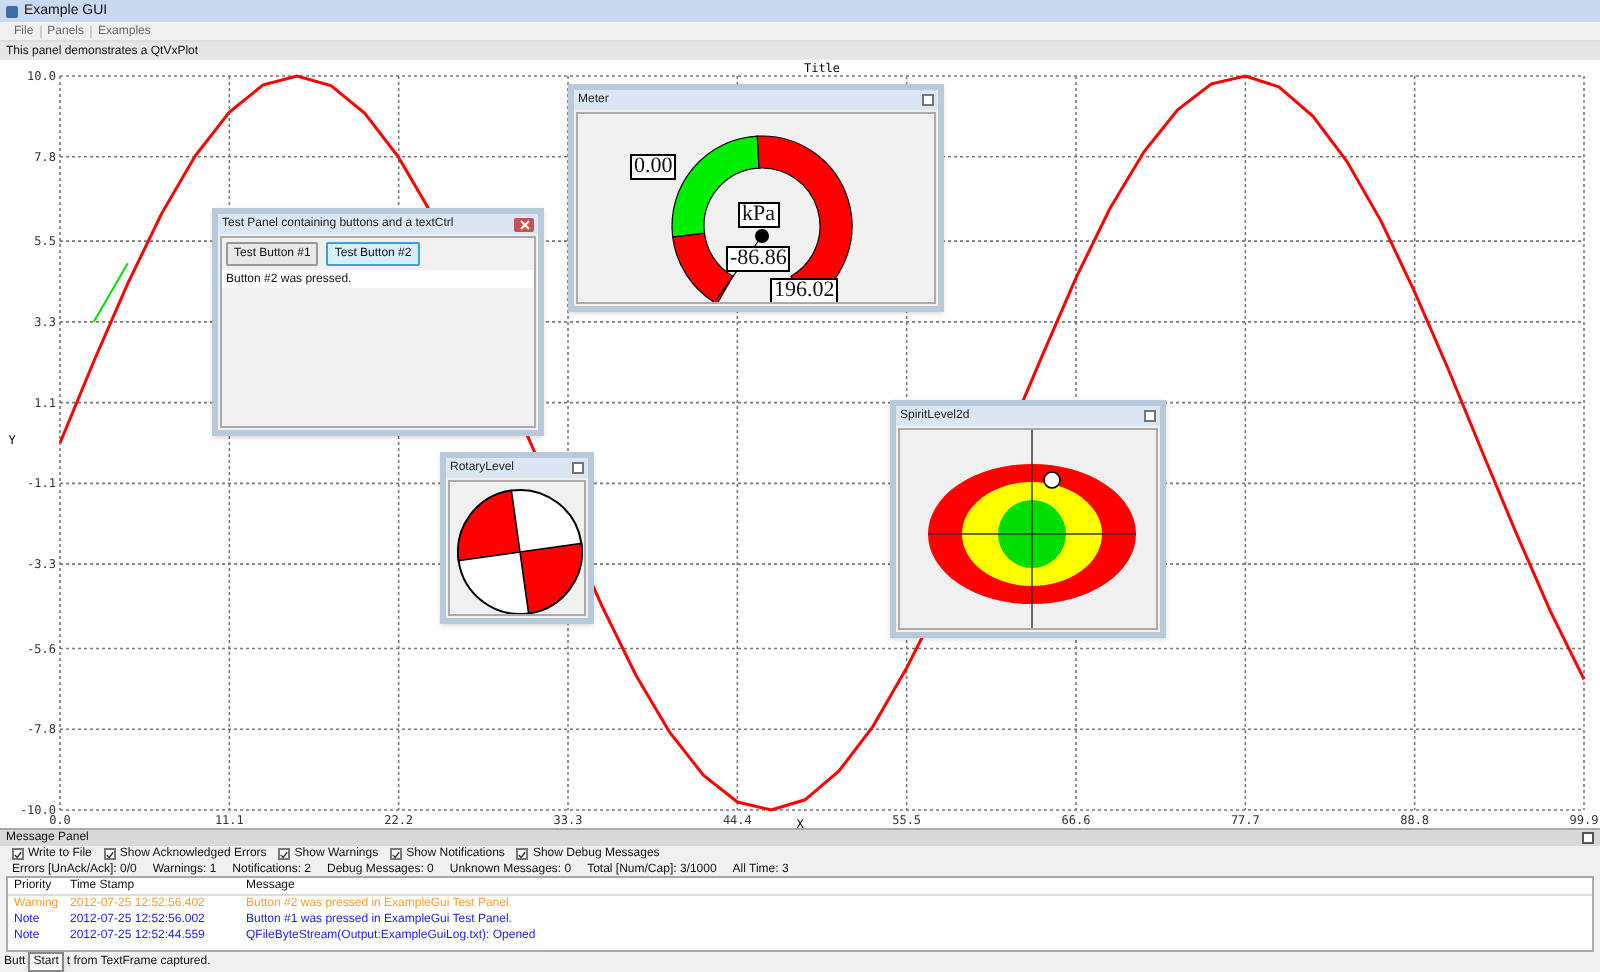  Describe the element at coordinates (12, 11) in the screenshot. I see `app-icon` at that location.